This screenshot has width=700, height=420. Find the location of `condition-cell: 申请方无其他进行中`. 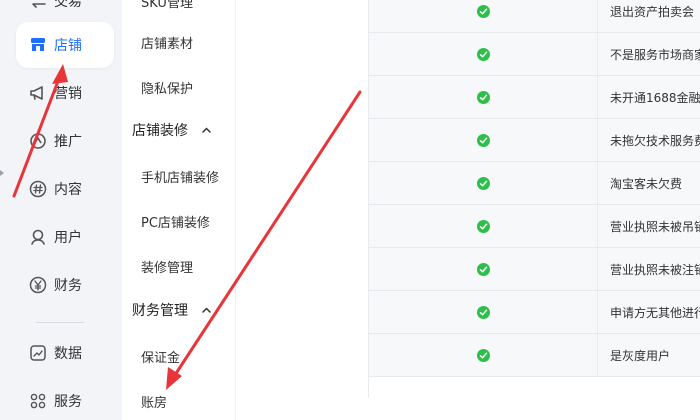

condition-cell: 申请方无其他进行中 is located at coordinates (648, 312).